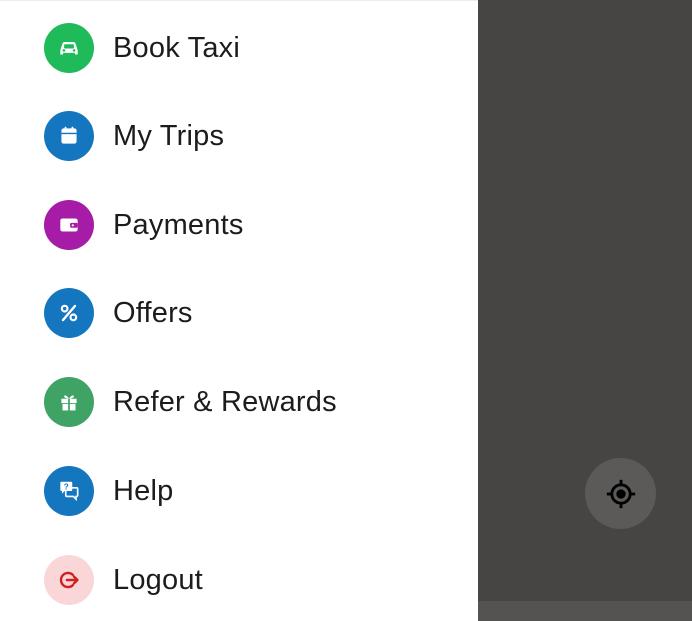 Image resolution: width=692 pixels, height=621 pixels. I want to click on menu-item-refer-rewards: Refer & Rewards, so click(239, 402).